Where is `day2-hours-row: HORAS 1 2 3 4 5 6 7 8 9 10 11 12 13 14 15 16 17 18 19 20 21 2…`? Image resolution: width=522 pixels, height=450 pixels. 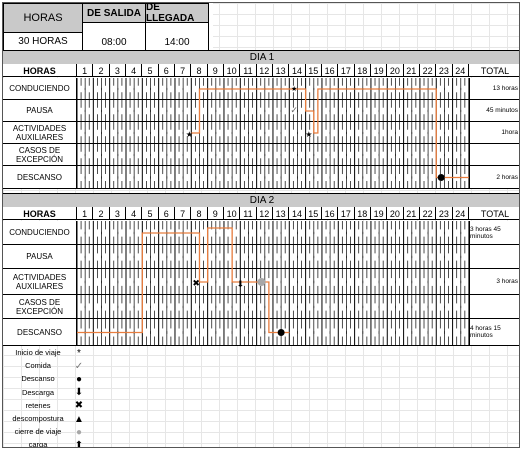
day2-hours-row: HORAS 1 2 3 4 5 6 7 8 9 10 11 12 13 14 15 16 17 18 19 20 21 2… is located at coordinates (261, 213).